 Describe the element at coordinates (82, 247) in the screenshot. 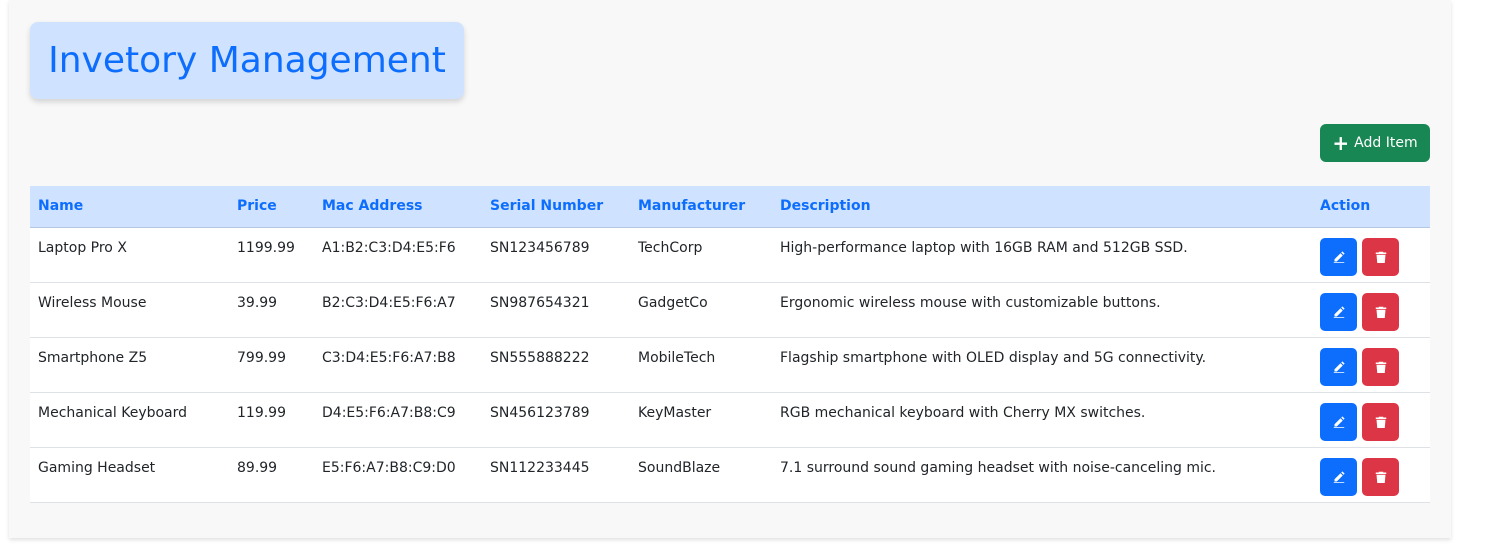

I see `cell-name: Laptop Pro X` at that location.